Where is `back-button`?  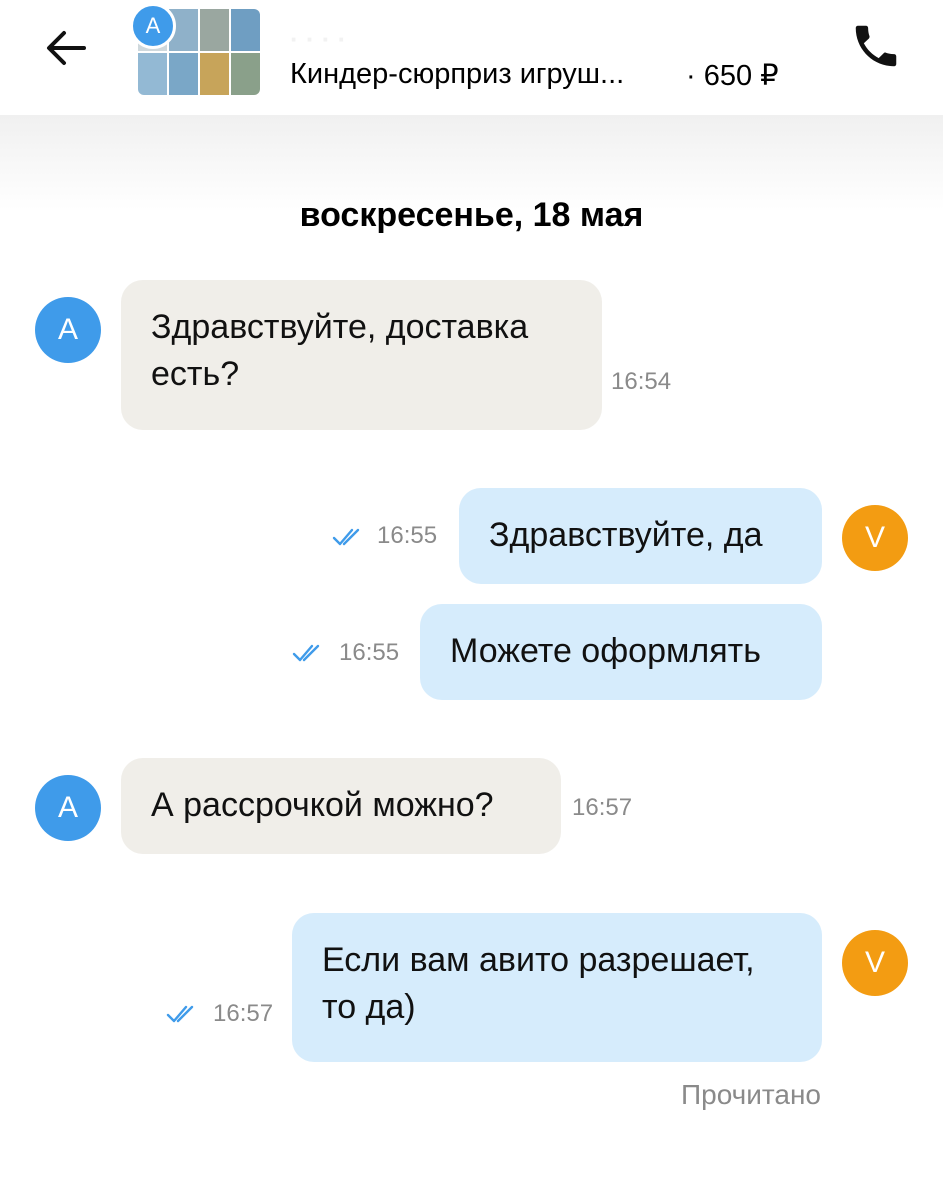
back-button is located at coordinates (66, 48).